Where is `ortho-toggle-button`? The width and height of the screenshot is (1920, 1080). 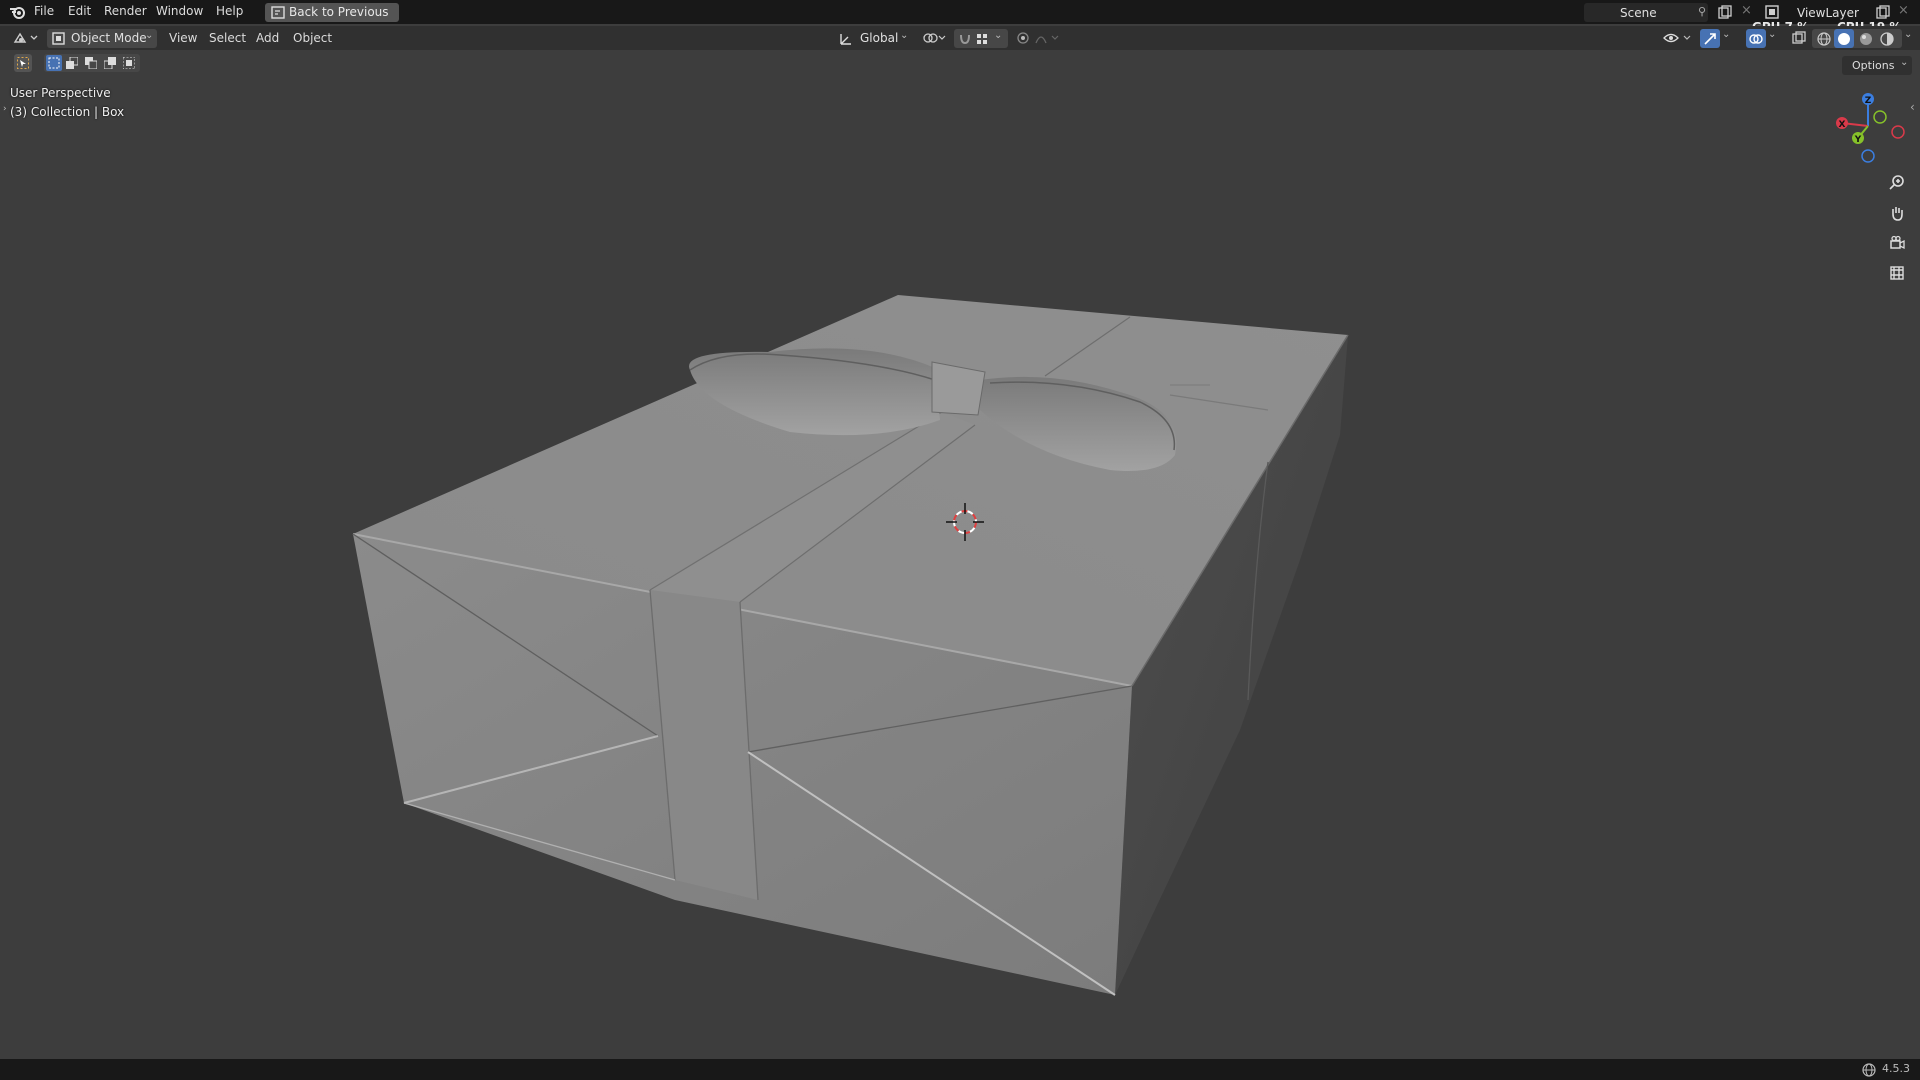 ortho-toggle-button is located at coordinates (1897, 273).